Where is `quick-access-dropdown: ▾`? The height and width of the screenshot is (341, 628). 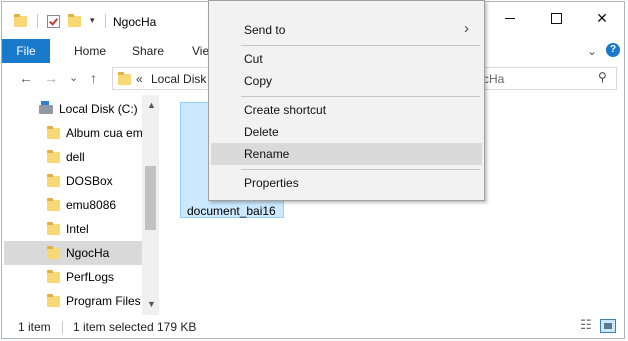
quick-access-dropdown: ▾ is located at coordinates (92, 20).